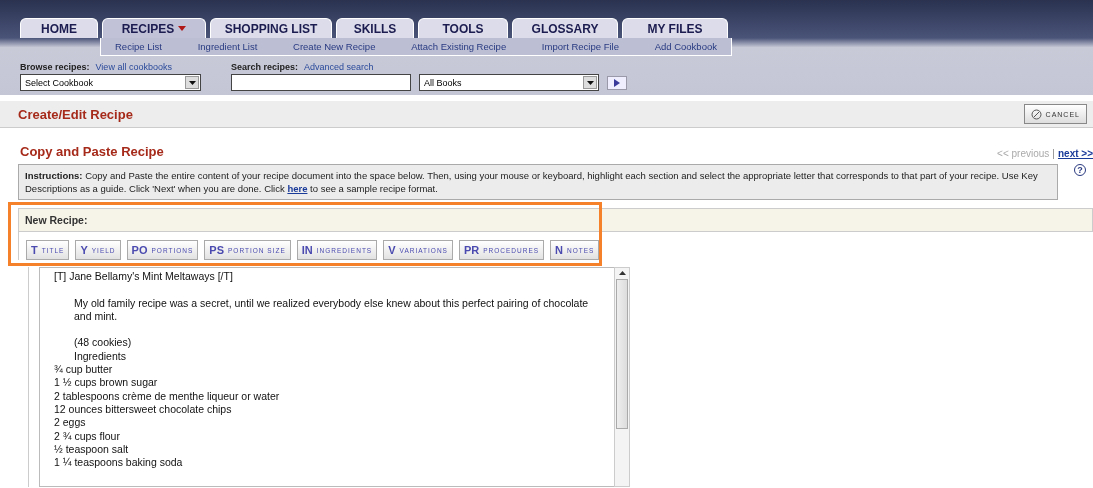 This screenshot has height=488, width=1093. What do you see at coordinates (144, 277) in the screenshot?
I see `recipe-text-line: [T] Jane Bellamy's Mint Meltaways [/T]` at bounding box center [144, 277].